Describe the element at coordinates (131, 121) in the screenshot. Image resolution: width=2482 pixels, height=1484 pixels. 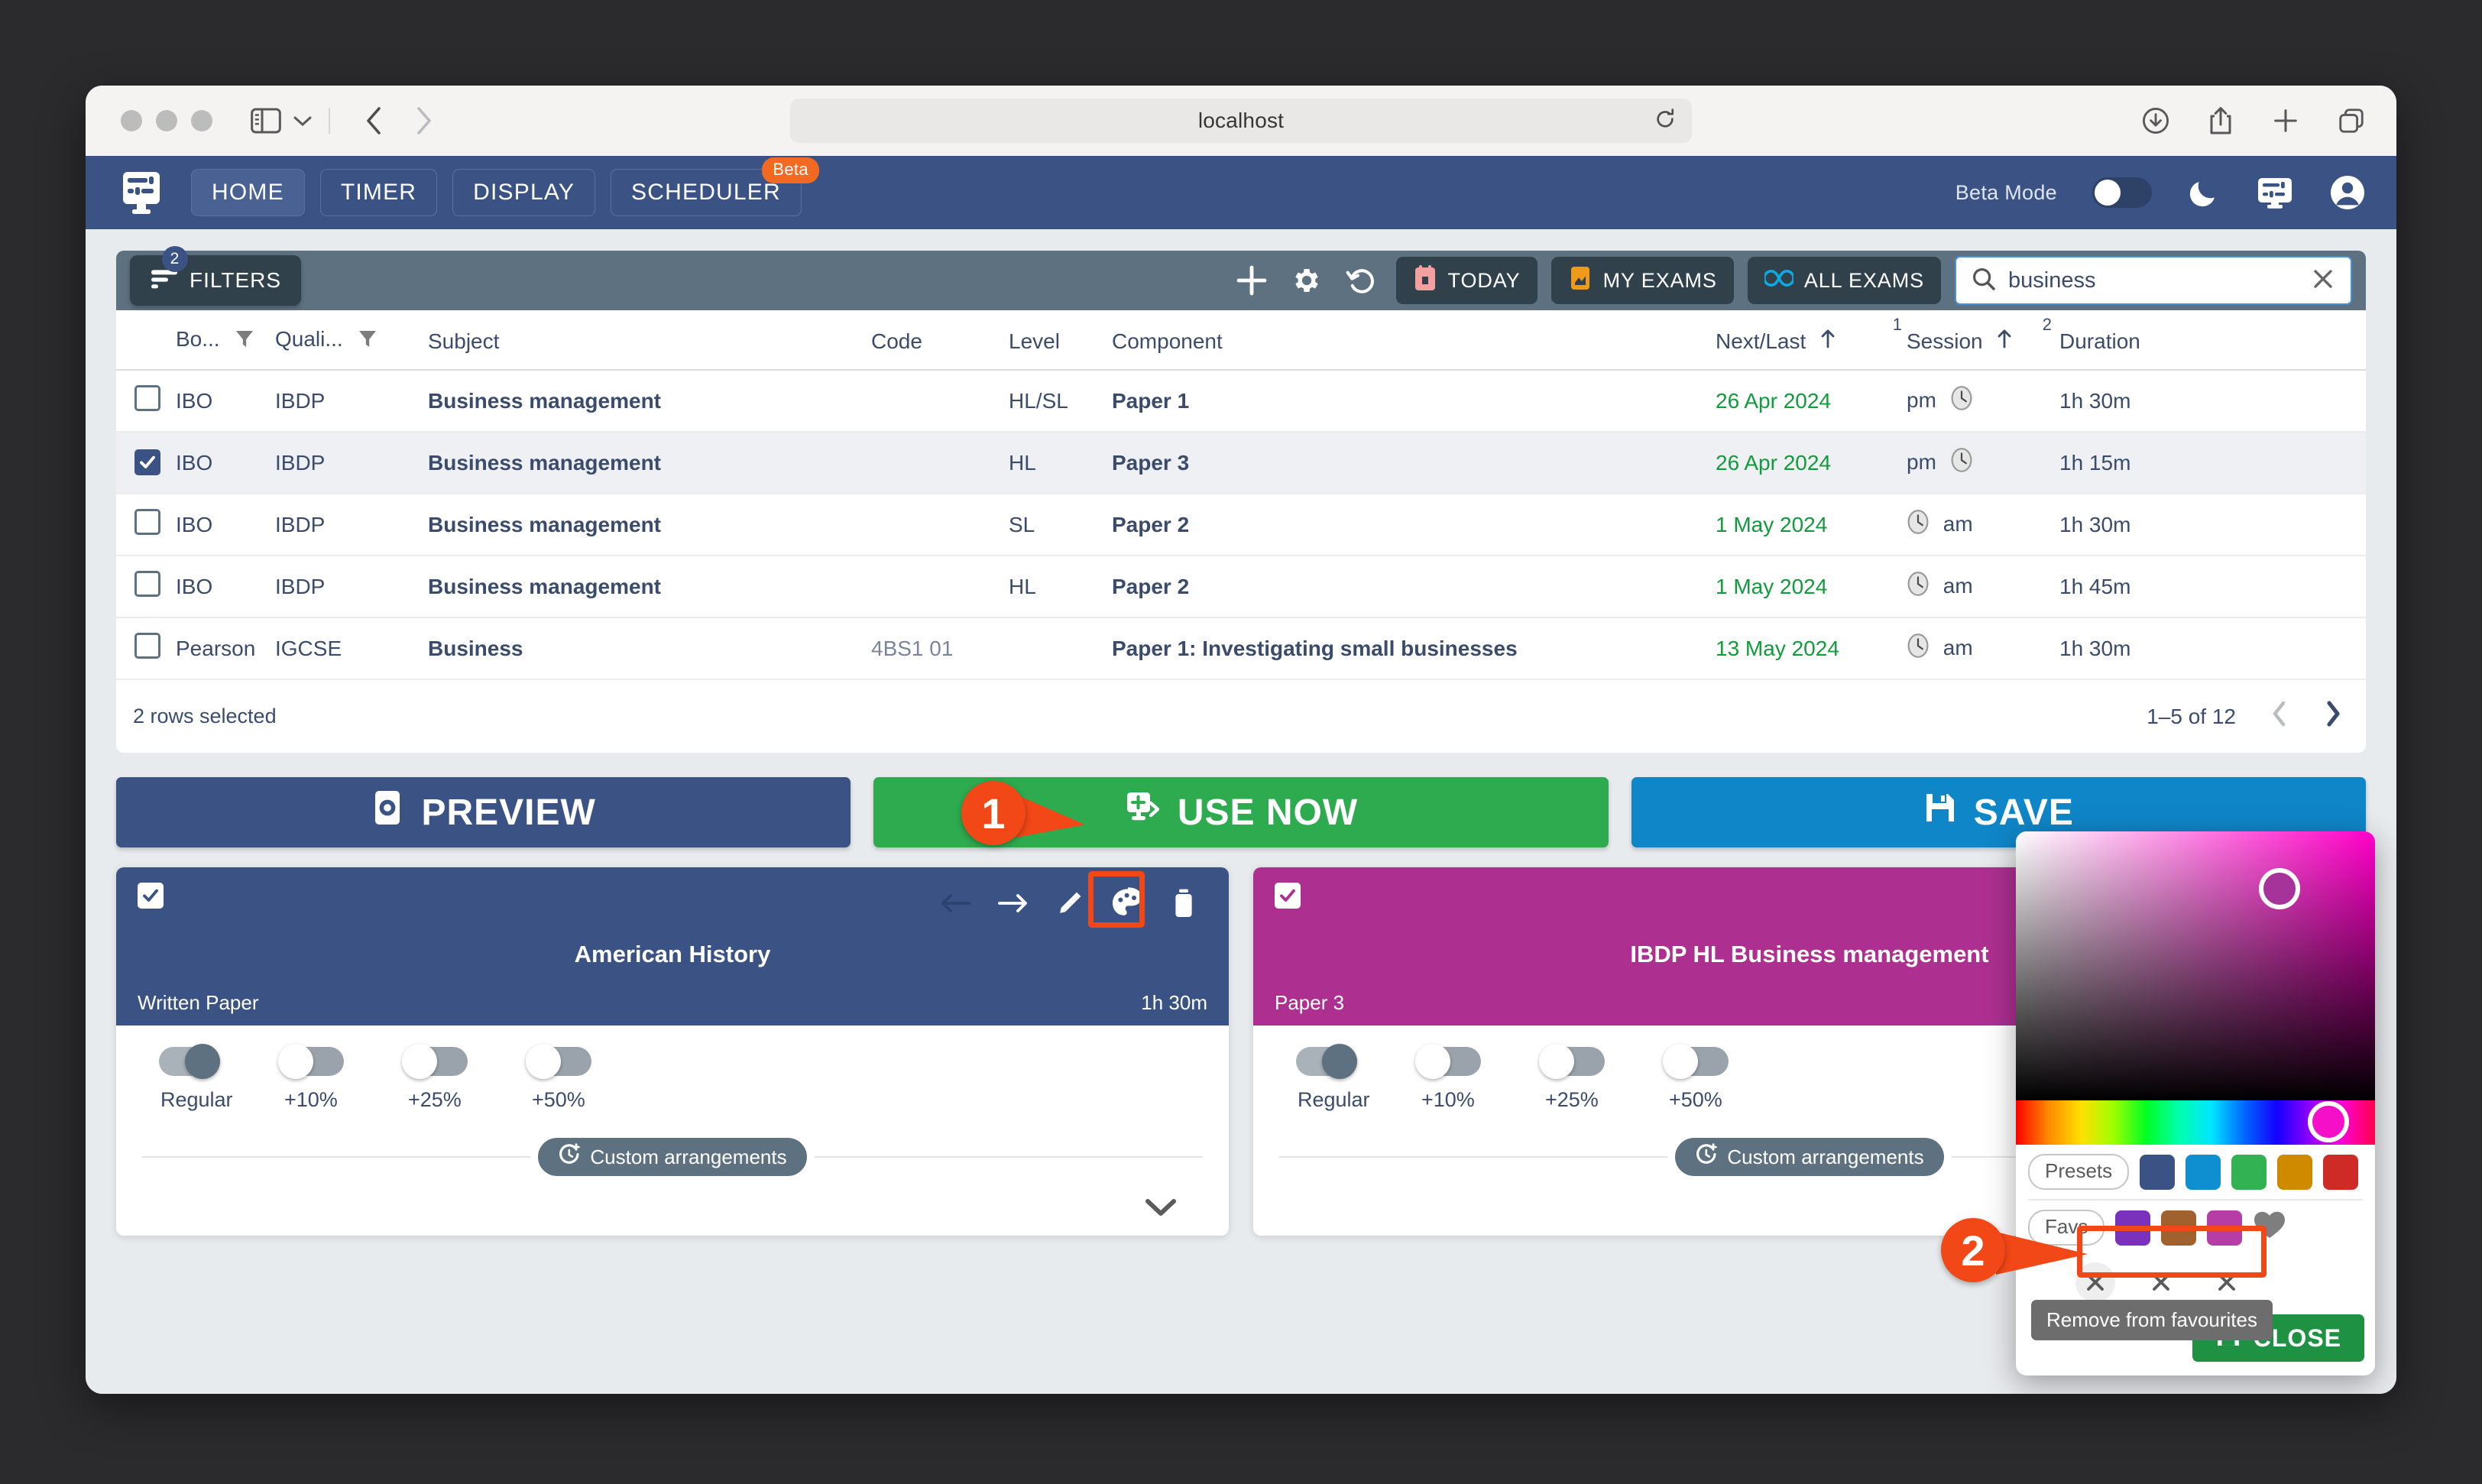
I see `close-window-button` at that location.